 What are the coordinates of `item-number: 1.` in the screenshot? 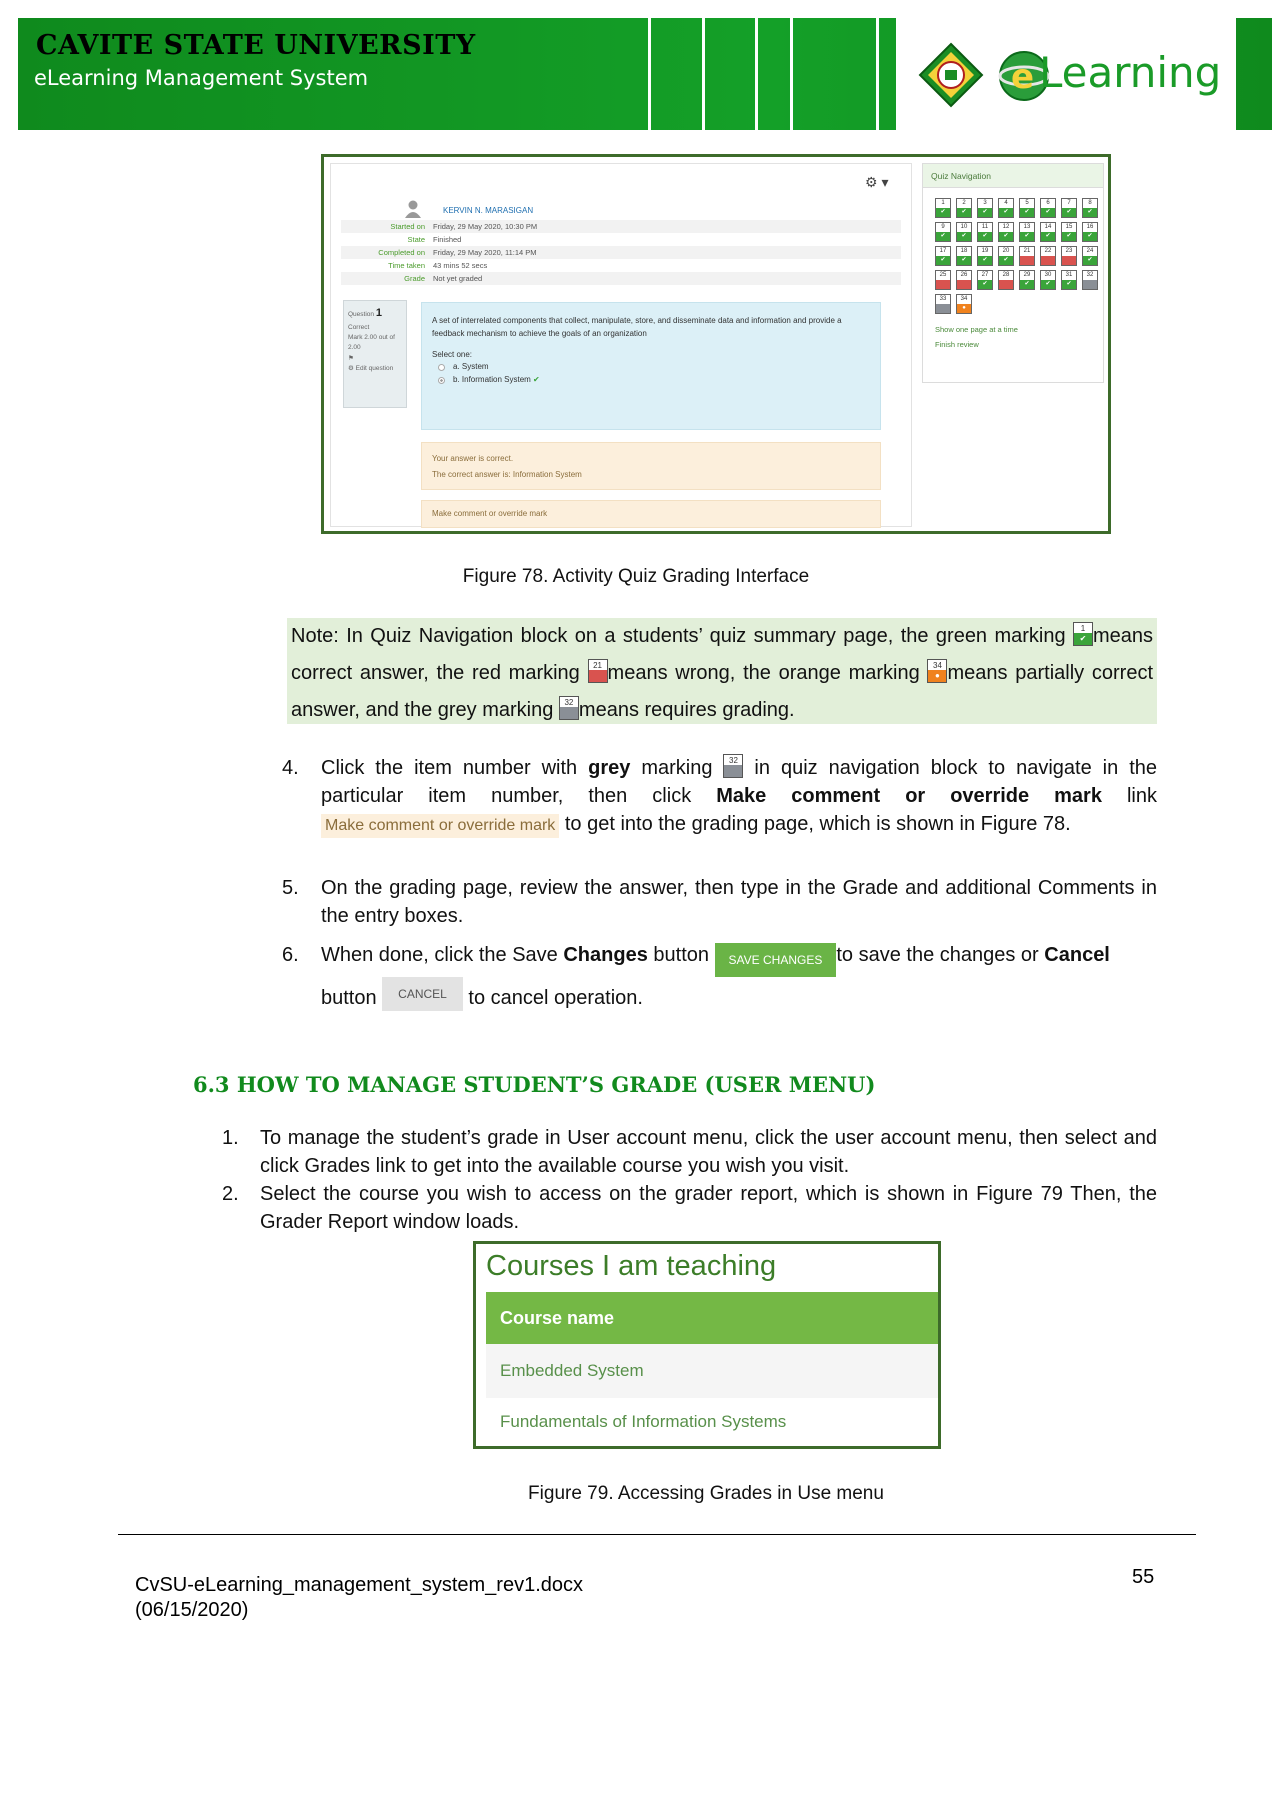 It's located at (230, 1138).